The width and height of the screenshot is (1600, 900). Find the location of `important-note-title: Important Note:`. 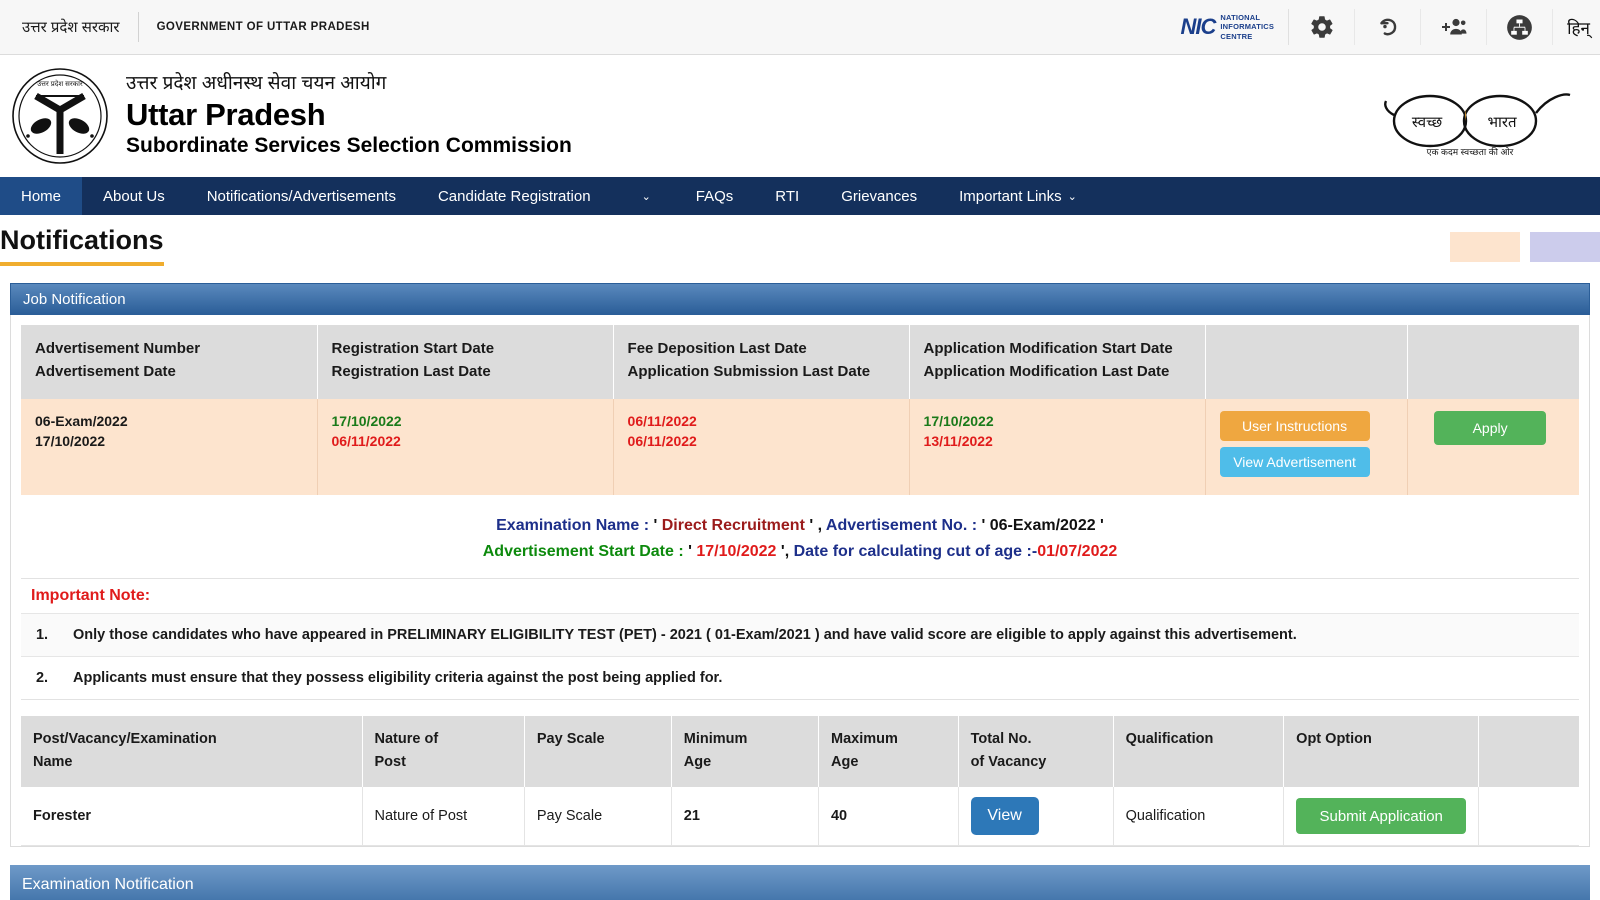

important-note-title: Important Note: is located at coordinates (800, 596).